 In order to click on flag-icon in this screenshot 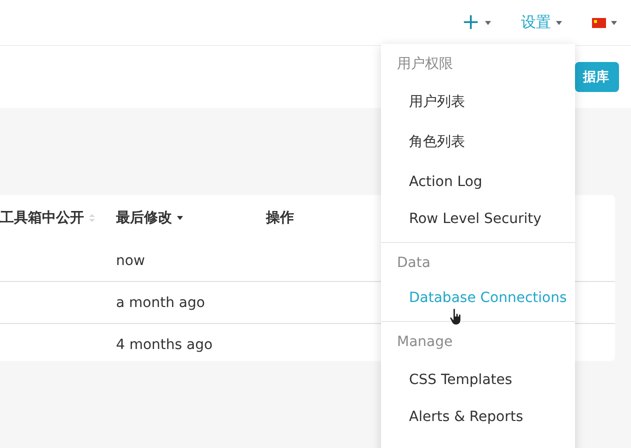, I will do `click(599, 23)`.